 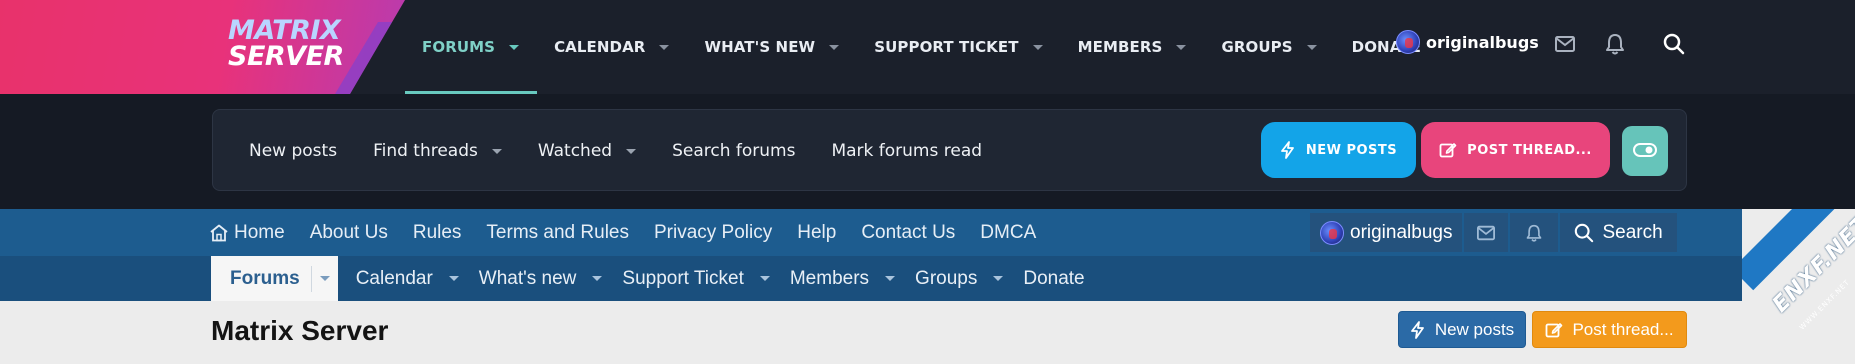 I want to click on link-rules: Rules, so click(x=437, y=233).